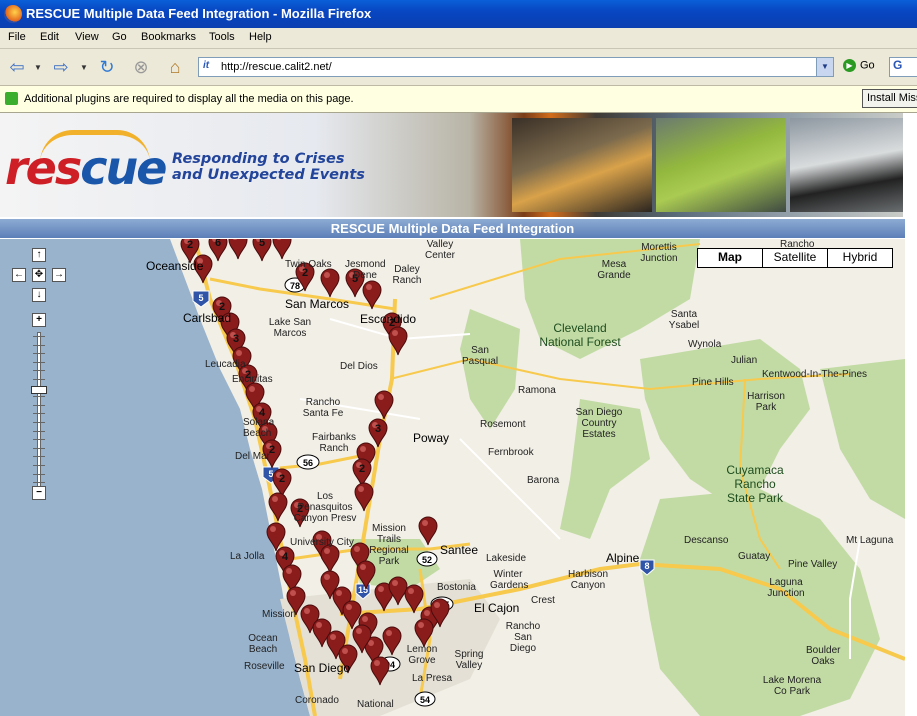 The height and width of the screenshot is (716, 917). What do you see at coordinates (537, 390) in the screenshot?
I see `label-ramona: Ramona` at bounding box center [537, 390].